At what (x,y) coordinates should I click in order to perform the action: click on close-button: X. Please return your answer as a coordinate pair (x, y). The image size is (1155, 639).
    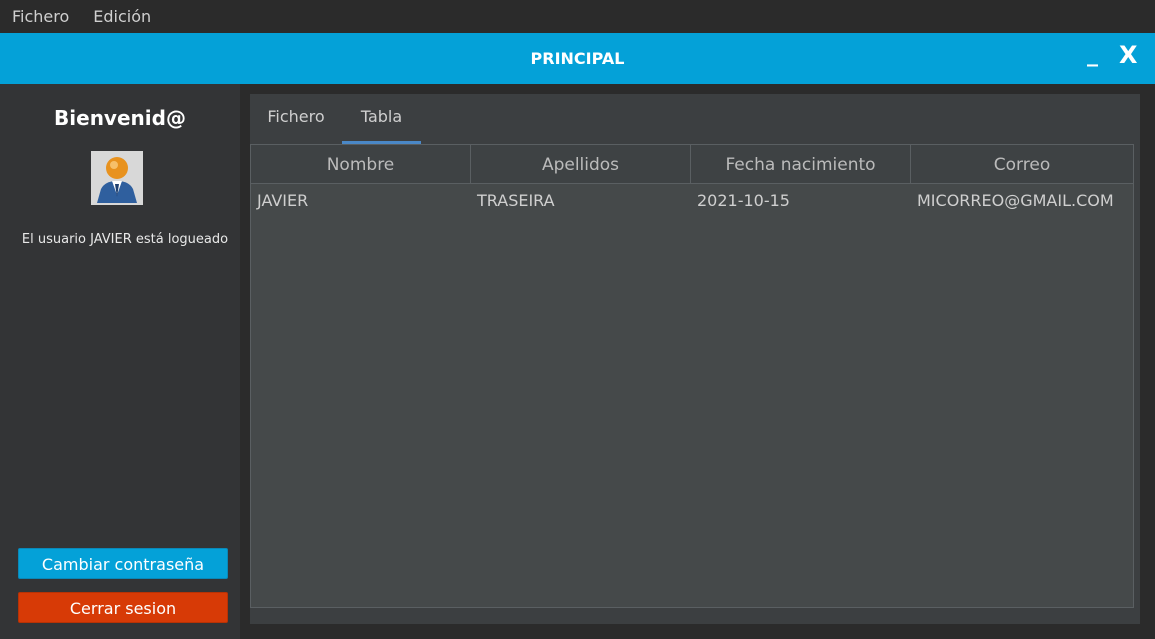
    Looking at the image, I should click on (1128, 55).